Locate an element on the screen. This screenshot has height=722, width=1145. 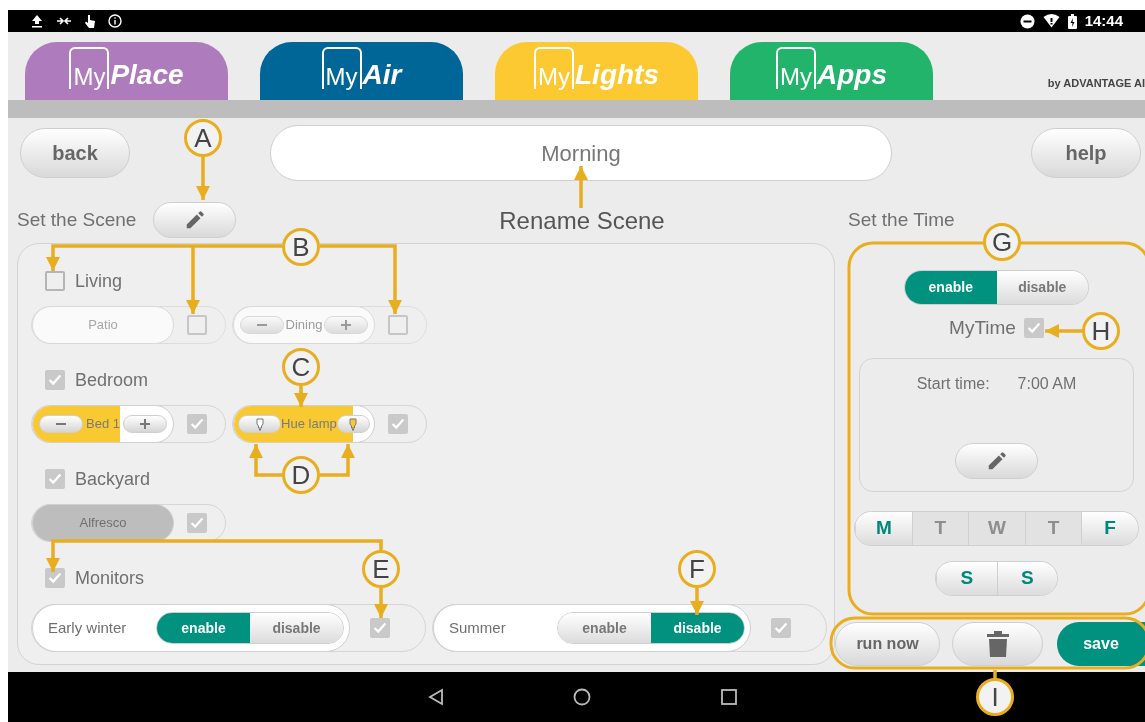
run-now-button: run now is located at coordinates (887, 644).